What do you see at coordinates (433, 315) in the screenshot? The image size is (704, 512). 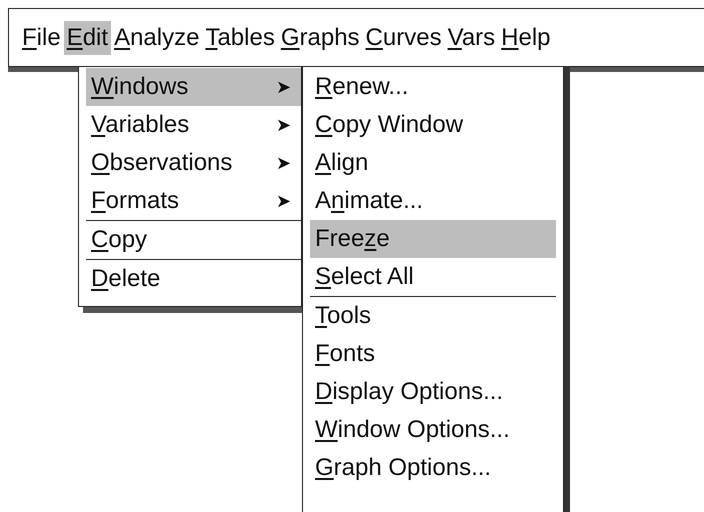 I see `menu-item: Tools` at bounding box center [433, 315].